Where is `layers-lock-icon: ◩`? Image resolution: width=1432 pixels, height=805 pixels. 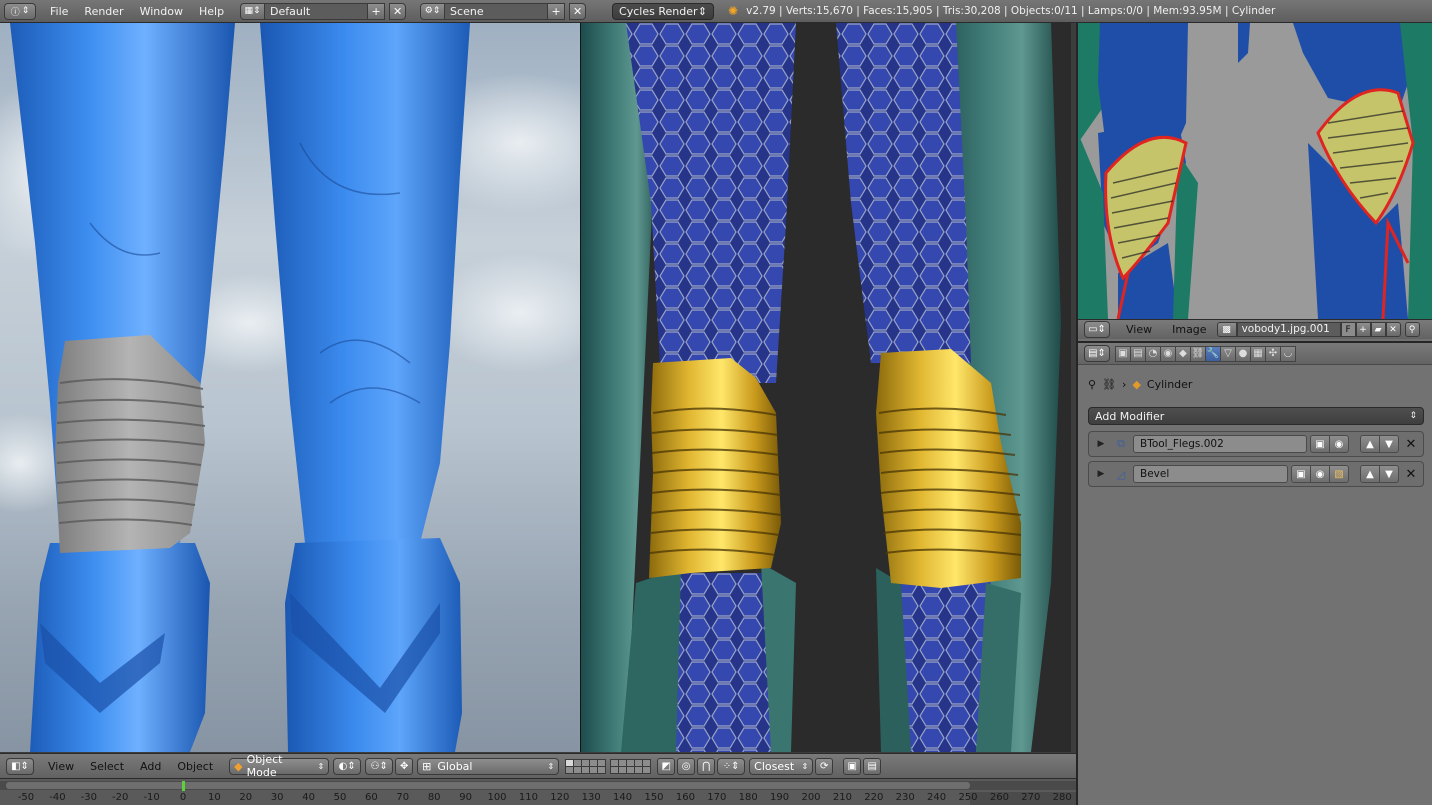
layers-lock-icon: ◩ is located at coordinates (666, 766).